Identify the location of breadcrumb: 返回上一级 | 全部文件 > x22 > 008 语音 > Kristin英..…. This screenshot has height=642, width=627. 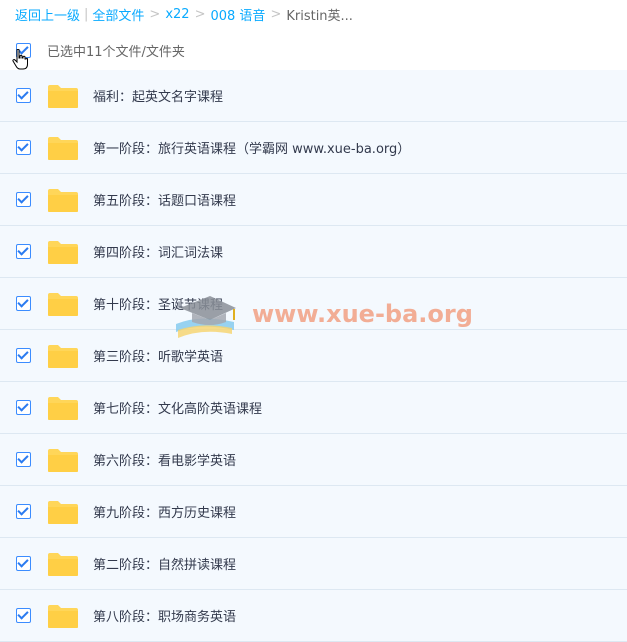
(184, 14).